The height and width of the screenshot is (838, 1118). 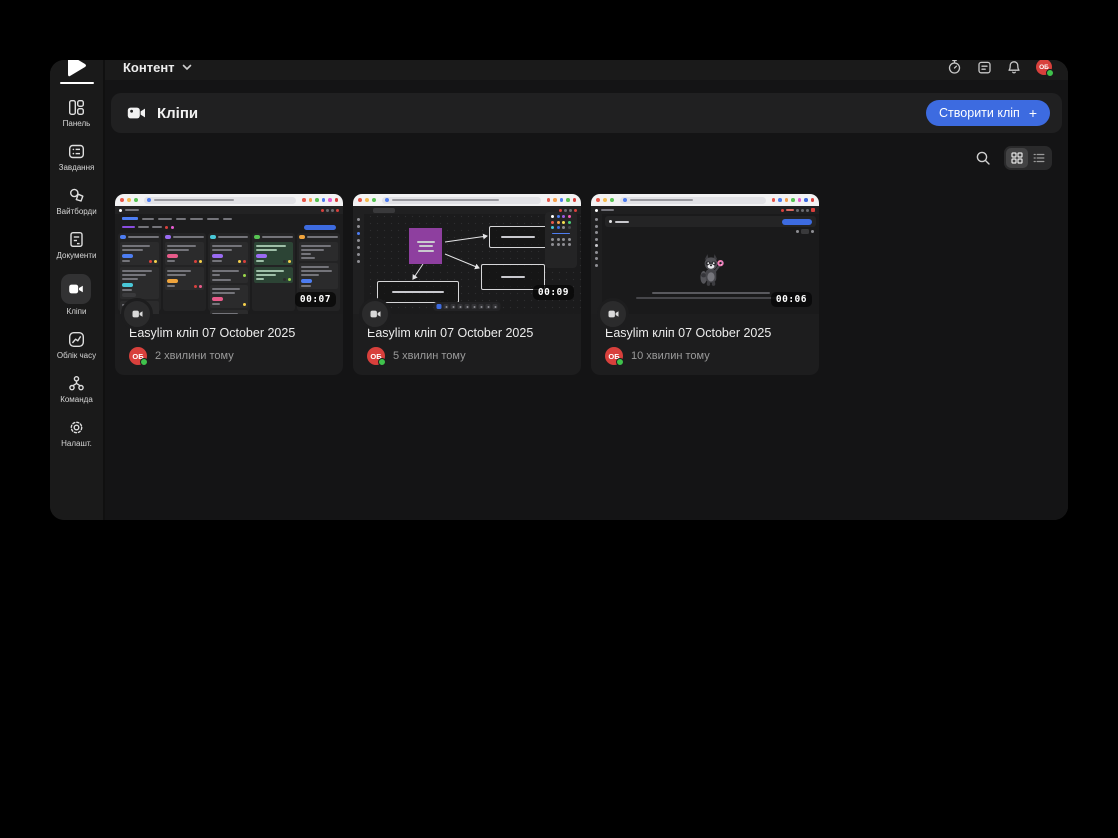 What do you see at coordinates (1039, 158) in the screenshot?
I see `list-view-button` at bounding box center [1039, 158].